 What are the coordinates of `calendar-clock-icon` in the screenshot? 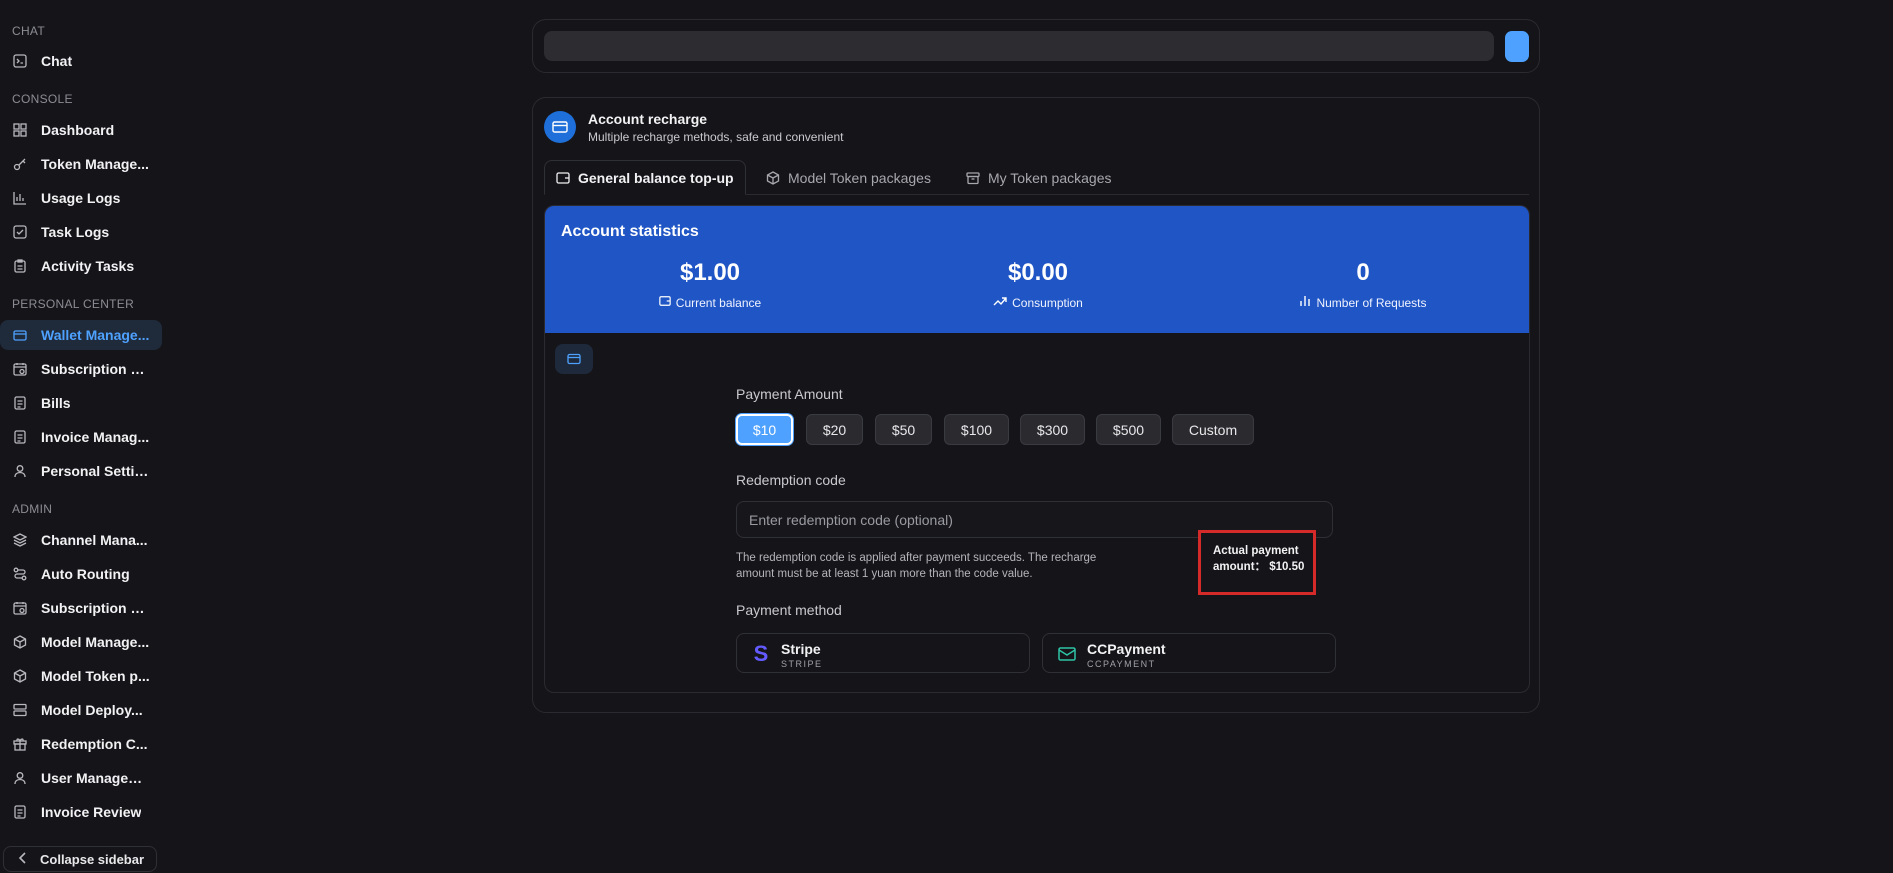 It's located at (20, 608).